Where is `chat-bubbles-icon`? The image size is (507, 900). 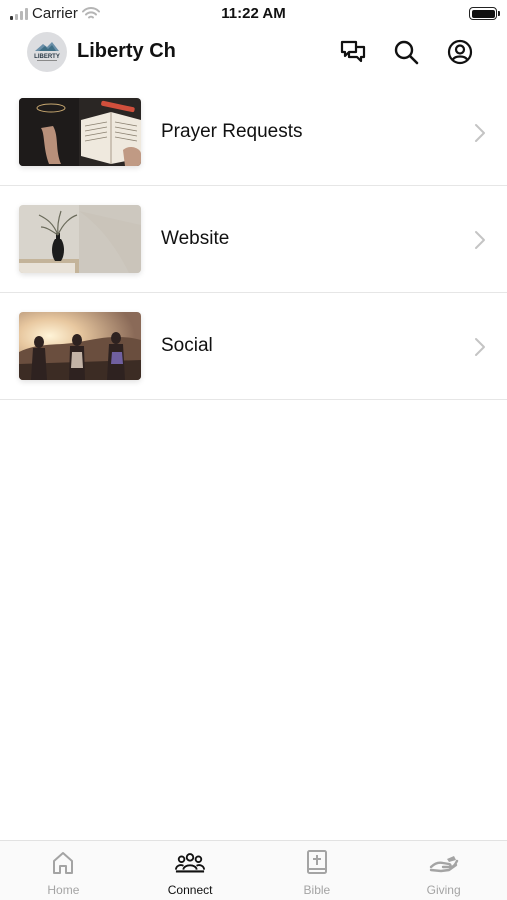 chat-bubbles-icon is located at coordinates (353, 51).